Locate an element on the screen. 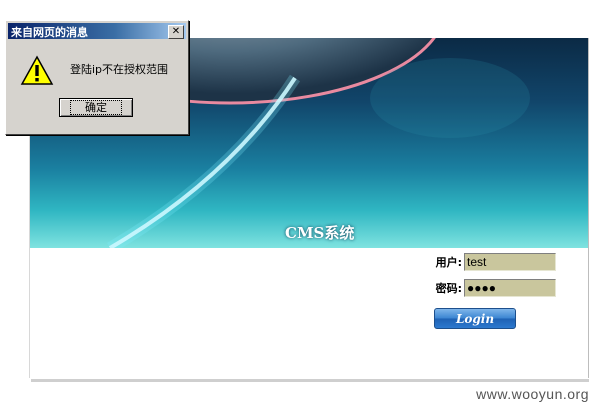  watermark: www.wooyun.org is located at coordinates (532, 394).